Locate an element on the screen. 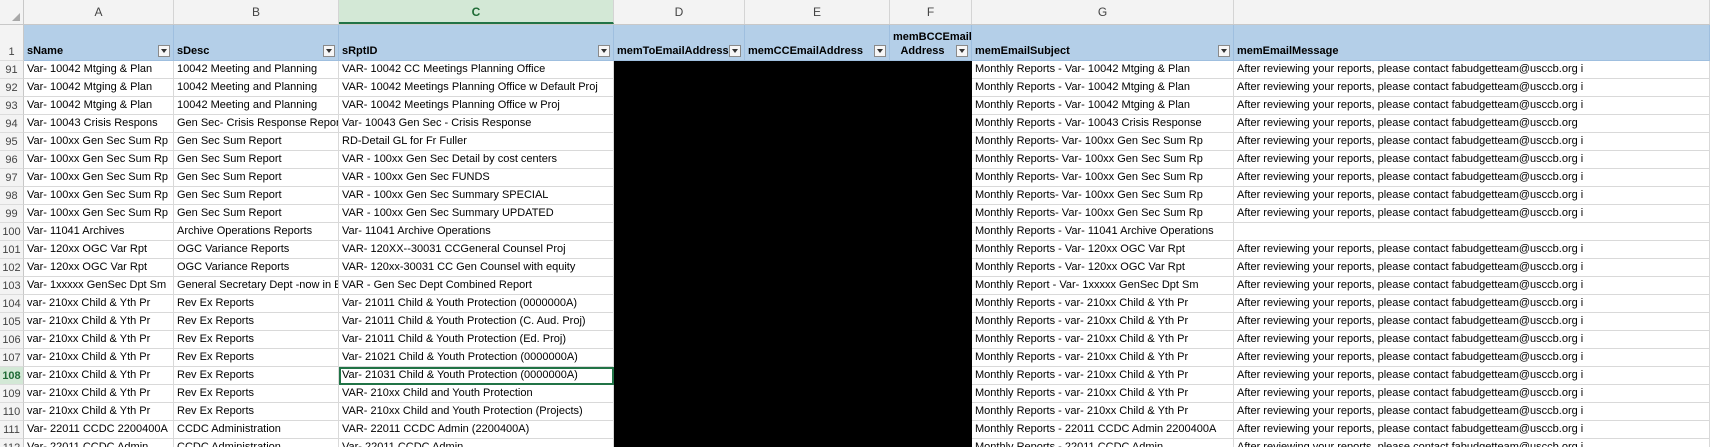  column-header-c: C is located at coordinates (476, 12).